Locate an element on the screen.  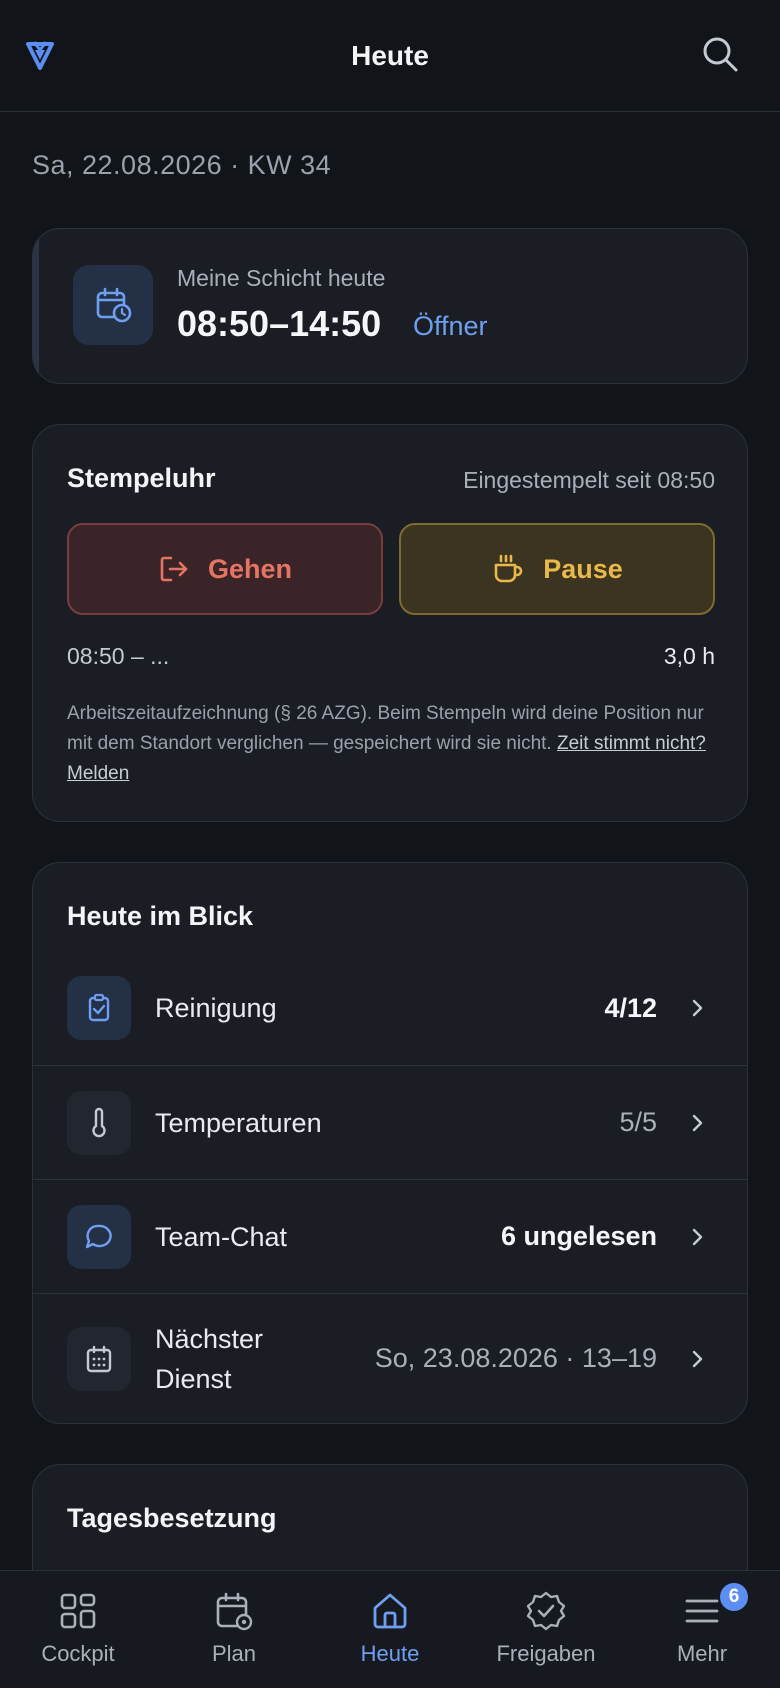
row-value: So, 23.08.2026 · 13–19 is located at coordinates (515, 1358).